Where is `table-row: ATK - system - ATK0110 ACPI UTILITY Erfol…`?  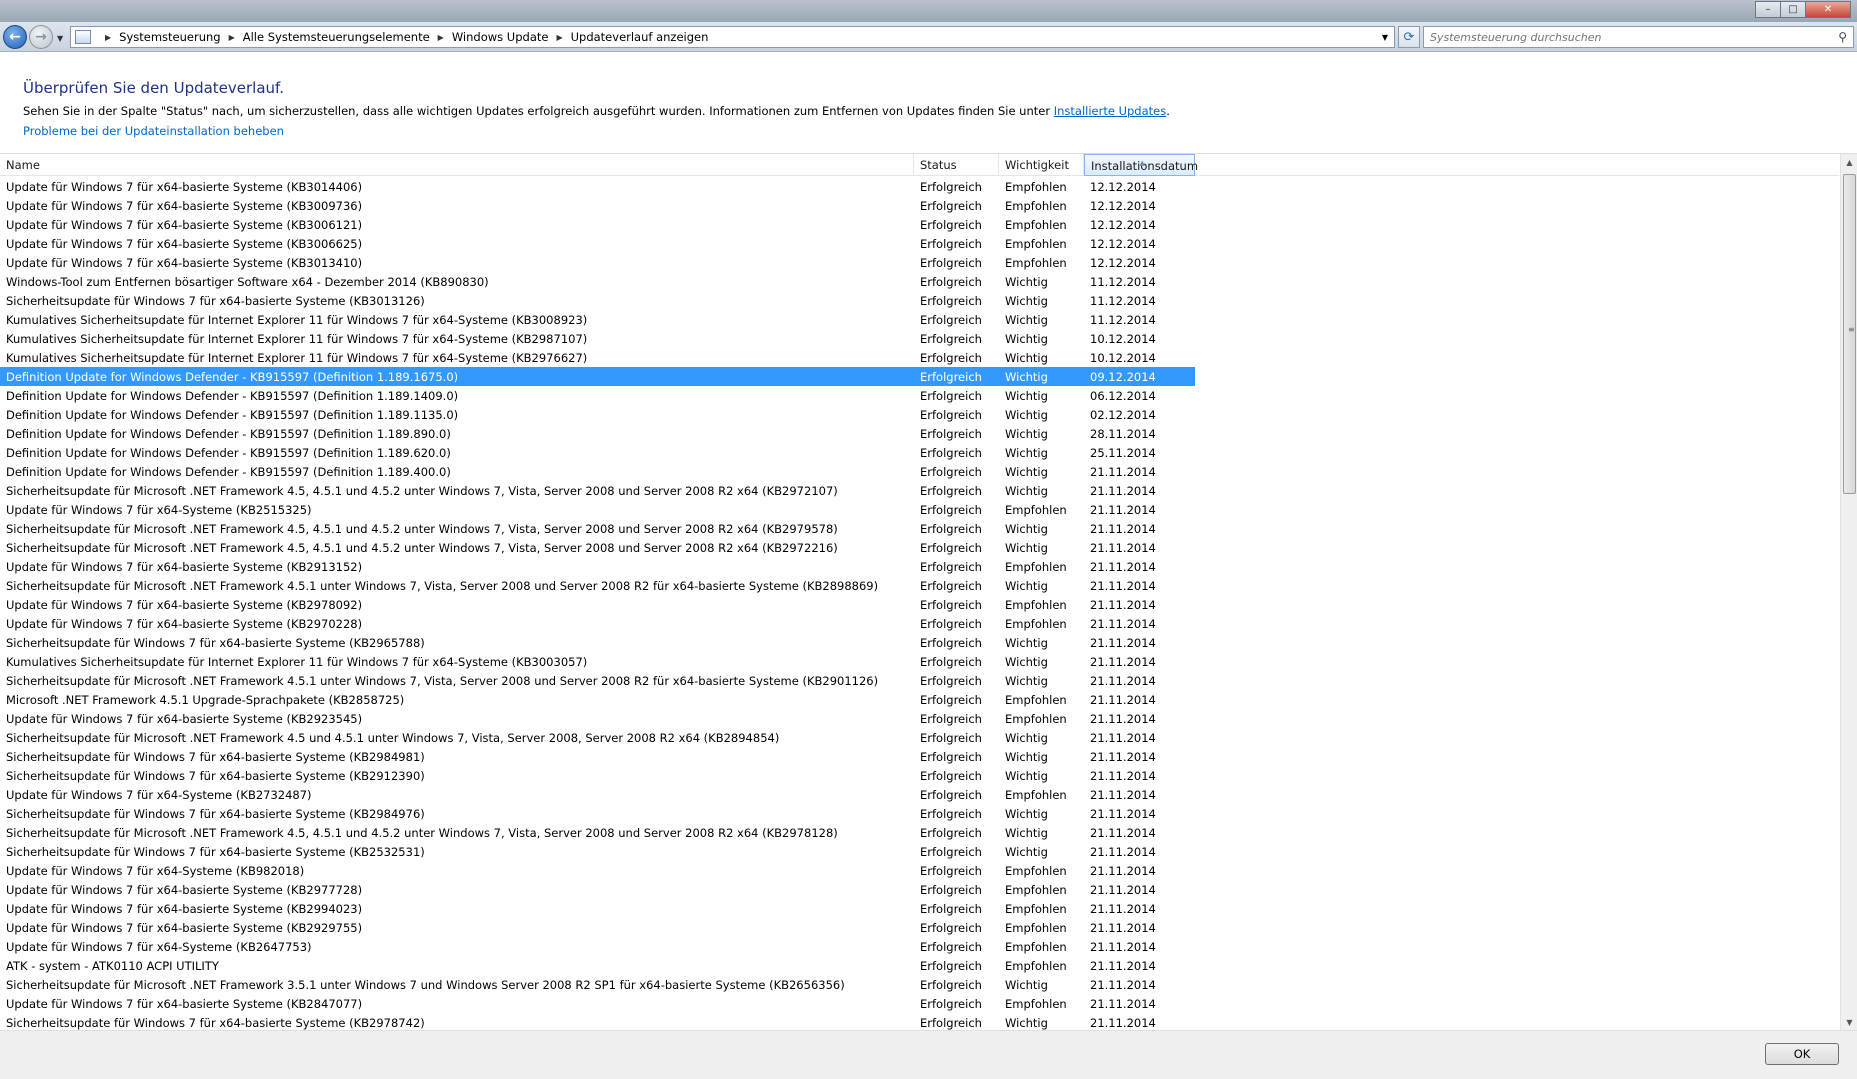
table-row: ATK - system - ATK0110 ACPI UTILITY Erfol… is located at coordinates (919, 965).